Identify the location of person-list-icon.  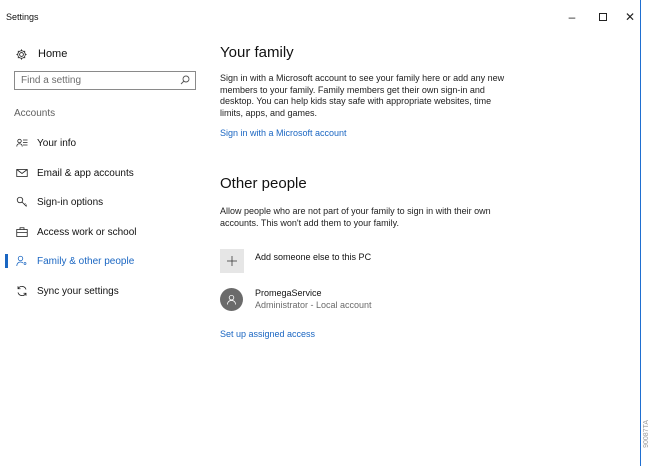
(22, 142).